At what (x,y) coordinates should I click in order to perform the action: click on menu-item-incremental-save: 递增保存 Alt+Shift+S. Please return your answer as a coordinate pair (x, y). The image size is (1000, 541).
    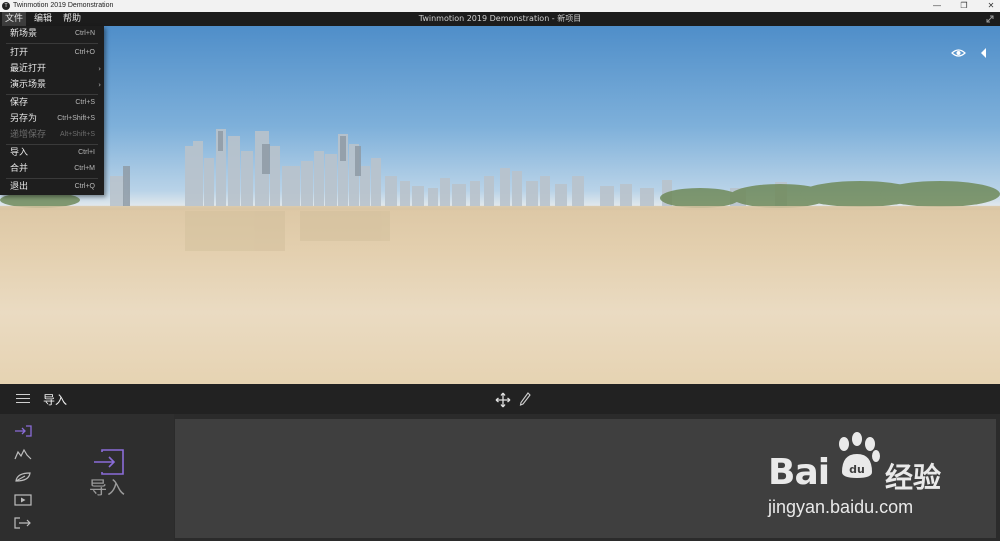
    Looking at the image, I should click on (52, 135).